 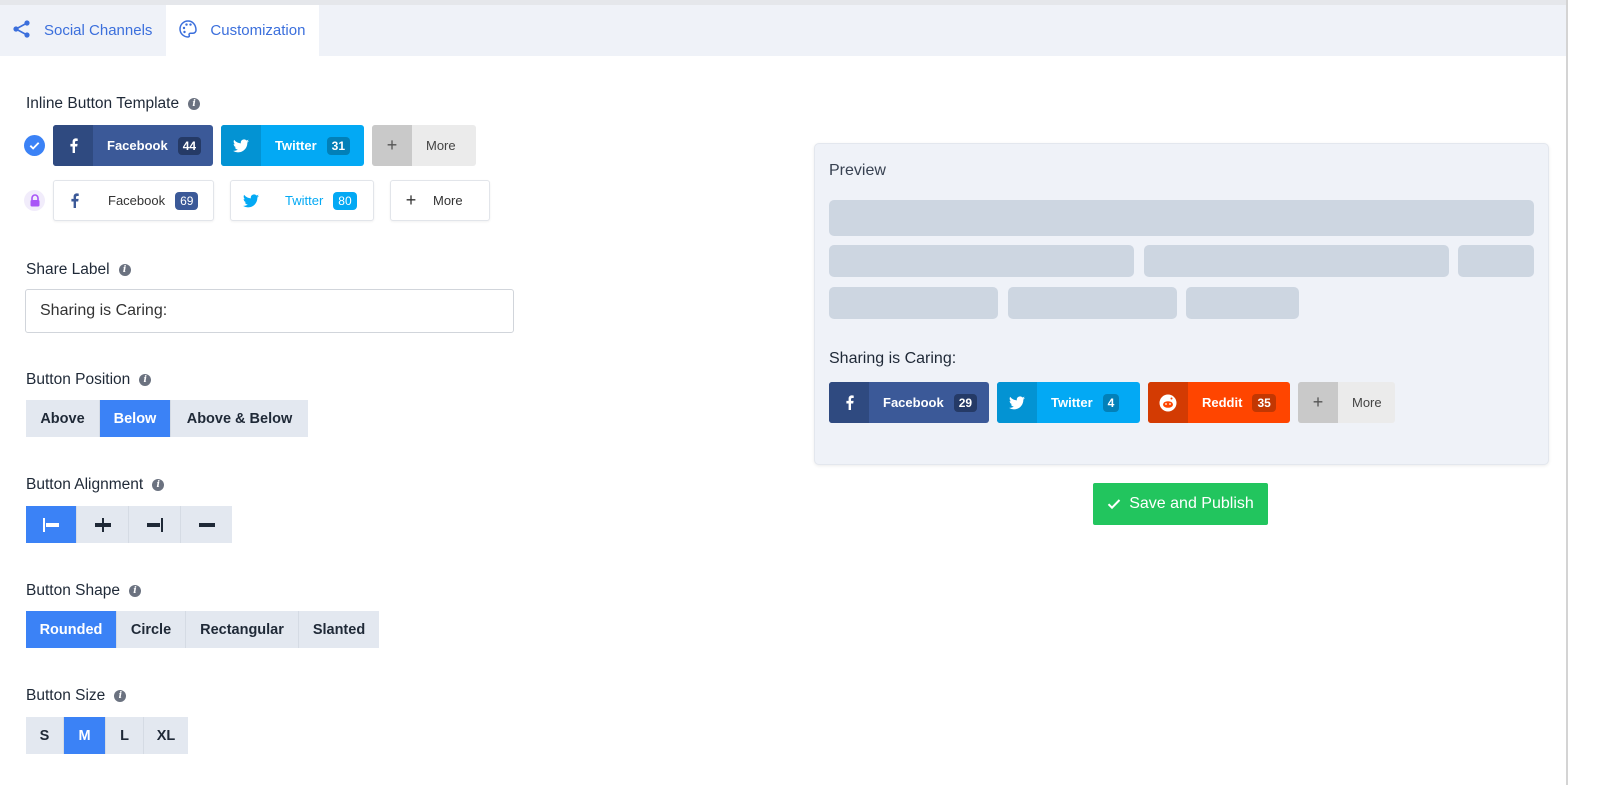 I want to click on facebook-button: Facebook 69, so click(x=133, y=200).